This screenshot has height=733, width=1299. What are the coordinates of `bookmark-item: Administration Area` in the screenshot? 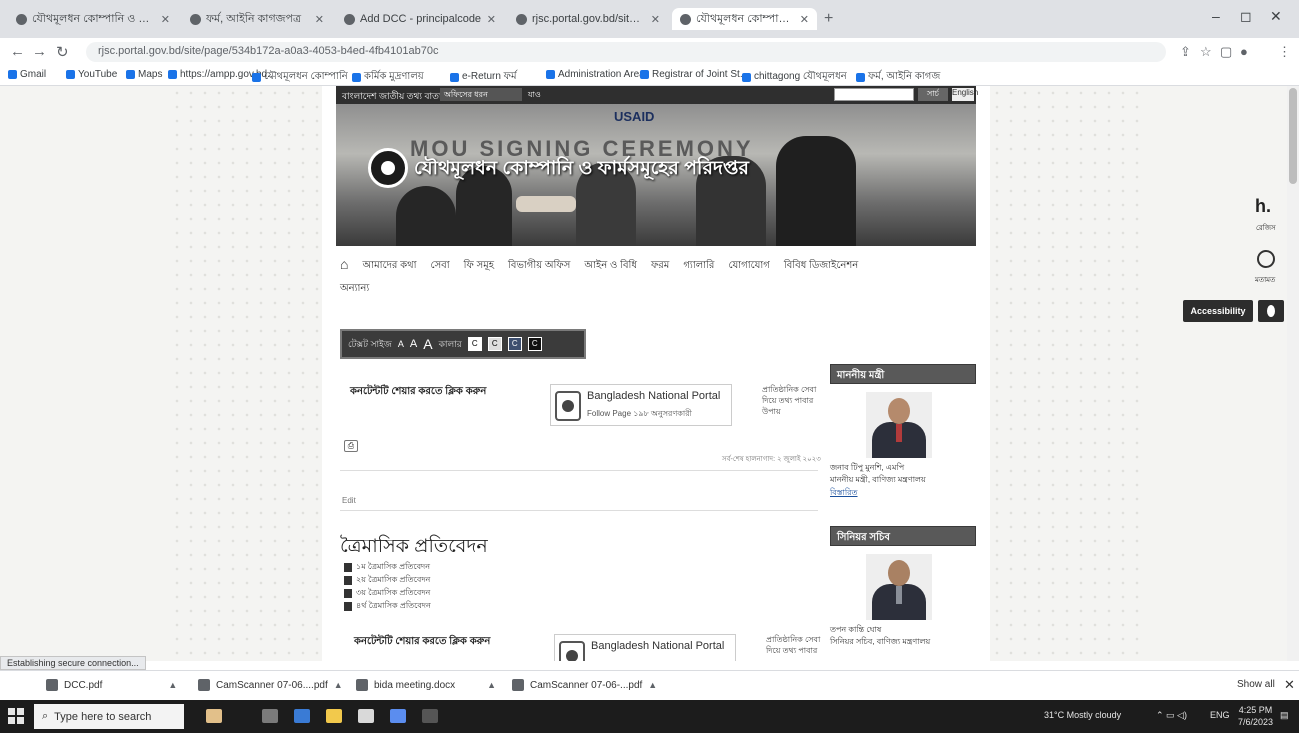 It's located at (595, 74).